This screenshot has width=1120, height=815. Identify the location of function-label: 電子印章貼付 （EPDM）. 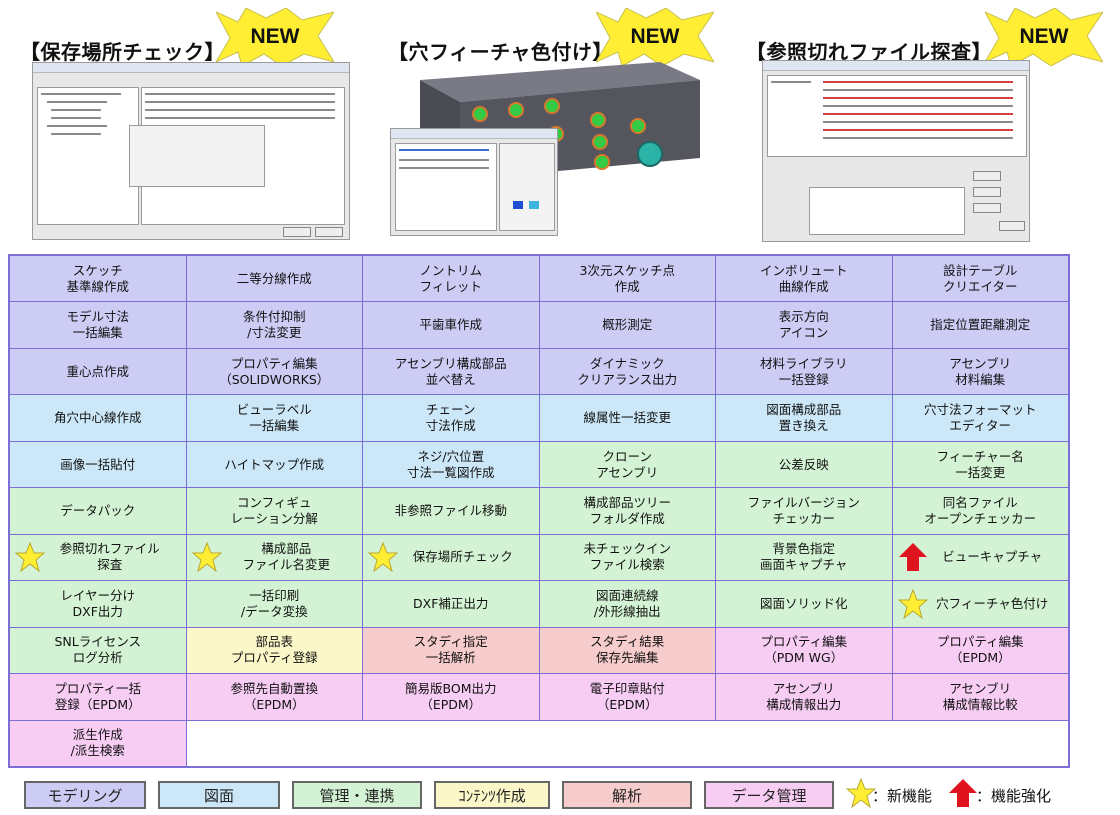
(627, 696).